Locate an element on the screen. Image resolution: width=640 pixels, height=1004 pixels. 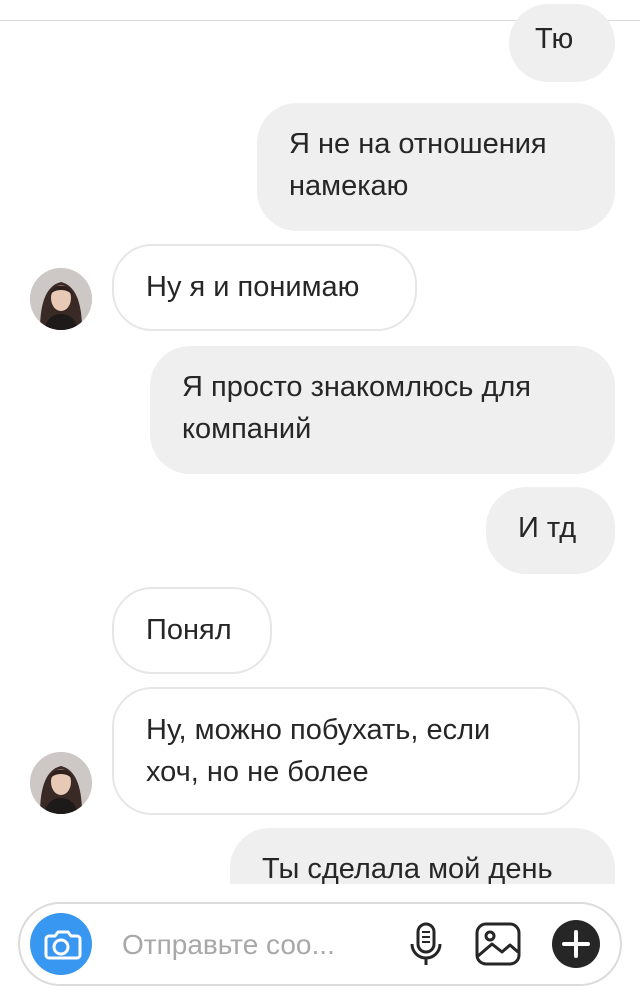
plus-icon is located at coordinates (576, 944).